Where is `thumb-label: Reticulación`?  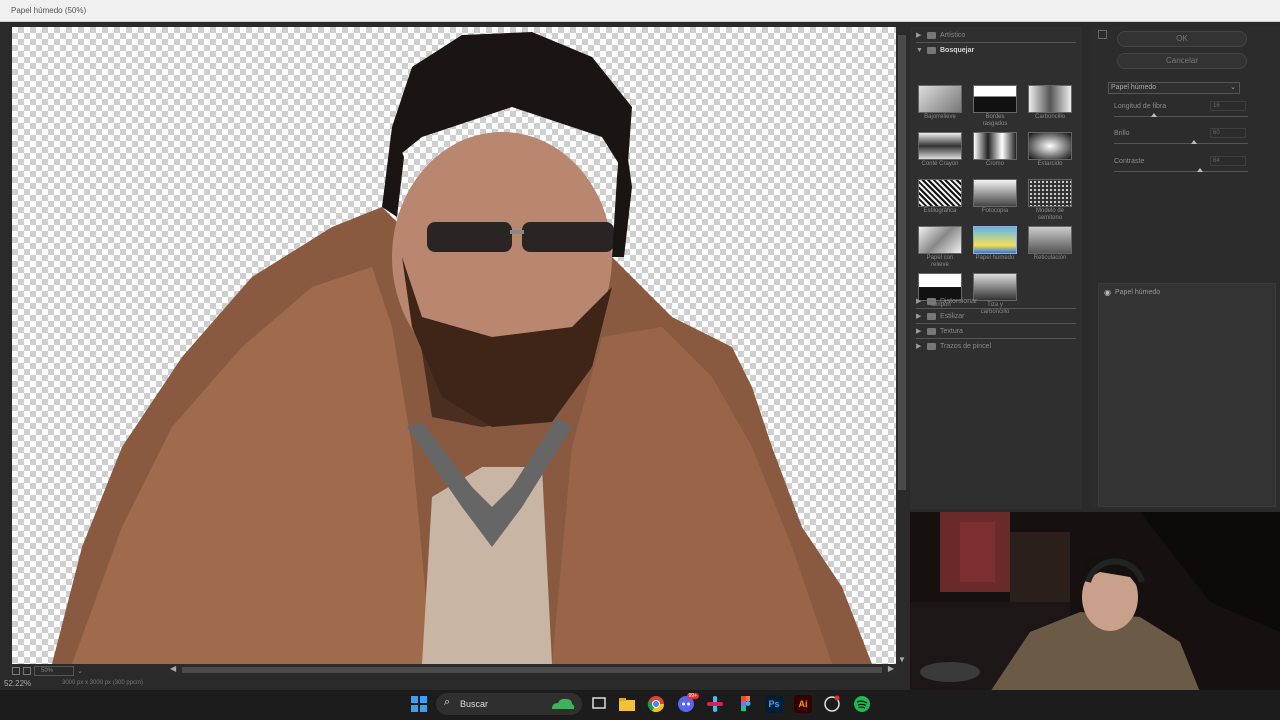
thumb-label: Reticulación is located at coordinates (1050, 258).